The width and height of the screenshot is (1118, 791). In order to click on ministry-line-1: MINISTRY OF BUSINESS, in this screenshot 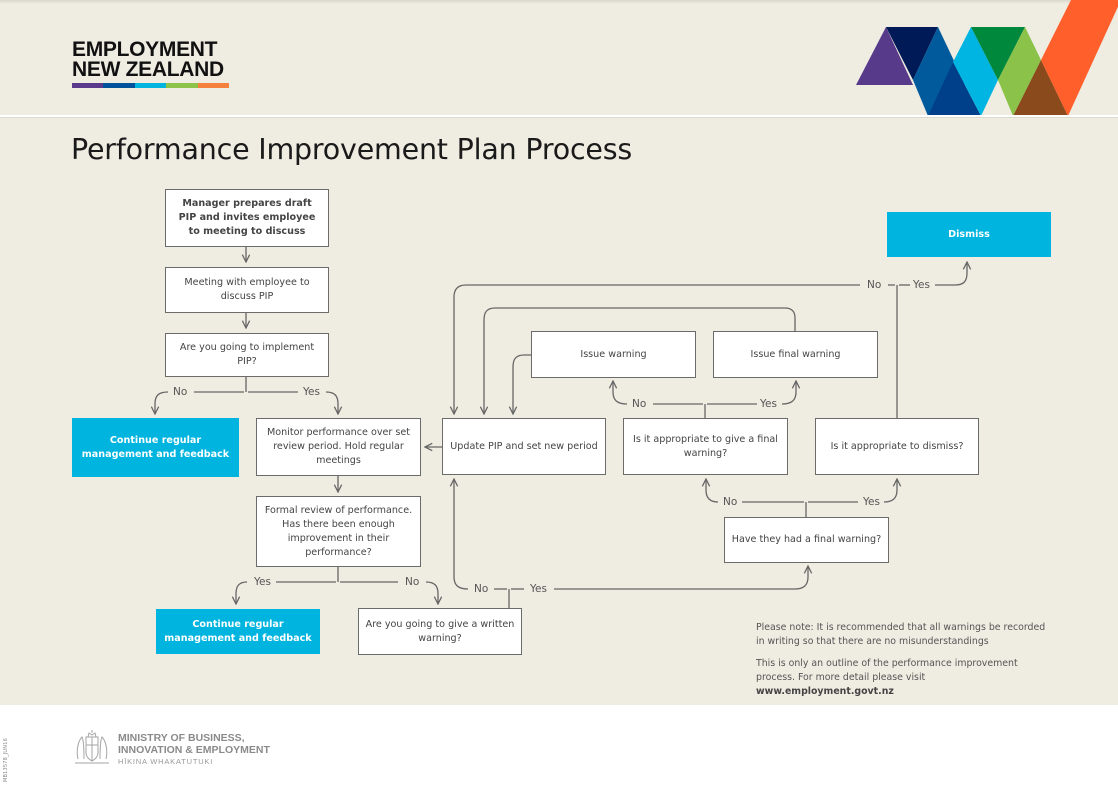, I will do `click(181, 738)`.